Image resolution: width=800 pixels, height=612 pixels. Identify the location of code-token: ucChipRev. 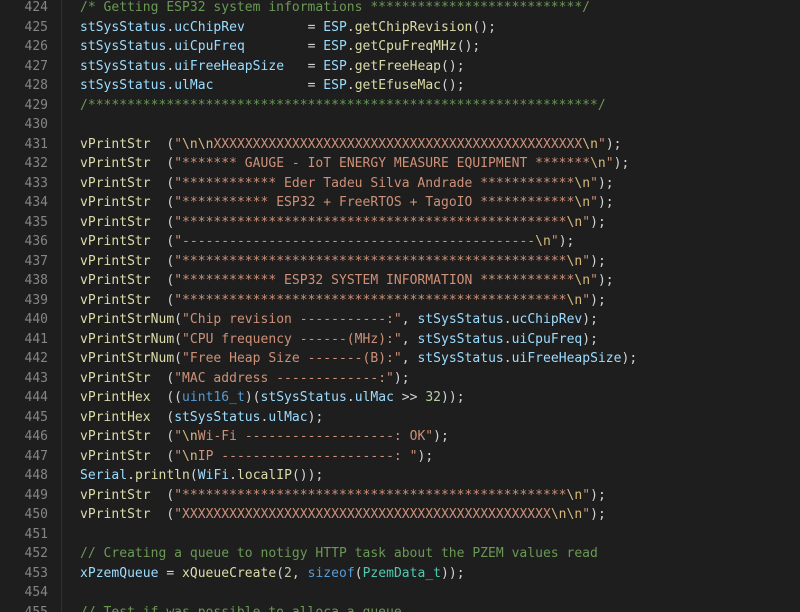
(209, 27).